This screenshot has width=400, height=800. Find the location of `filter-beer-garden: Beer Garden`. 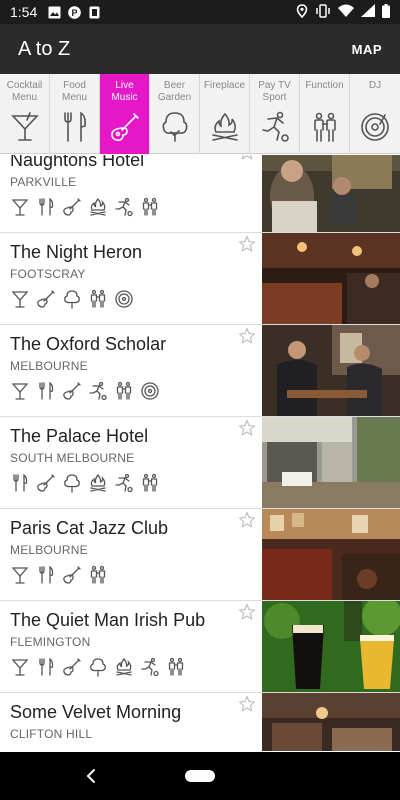

filter-beer-garden: Beer Garden is located at coordinates (175, 114).